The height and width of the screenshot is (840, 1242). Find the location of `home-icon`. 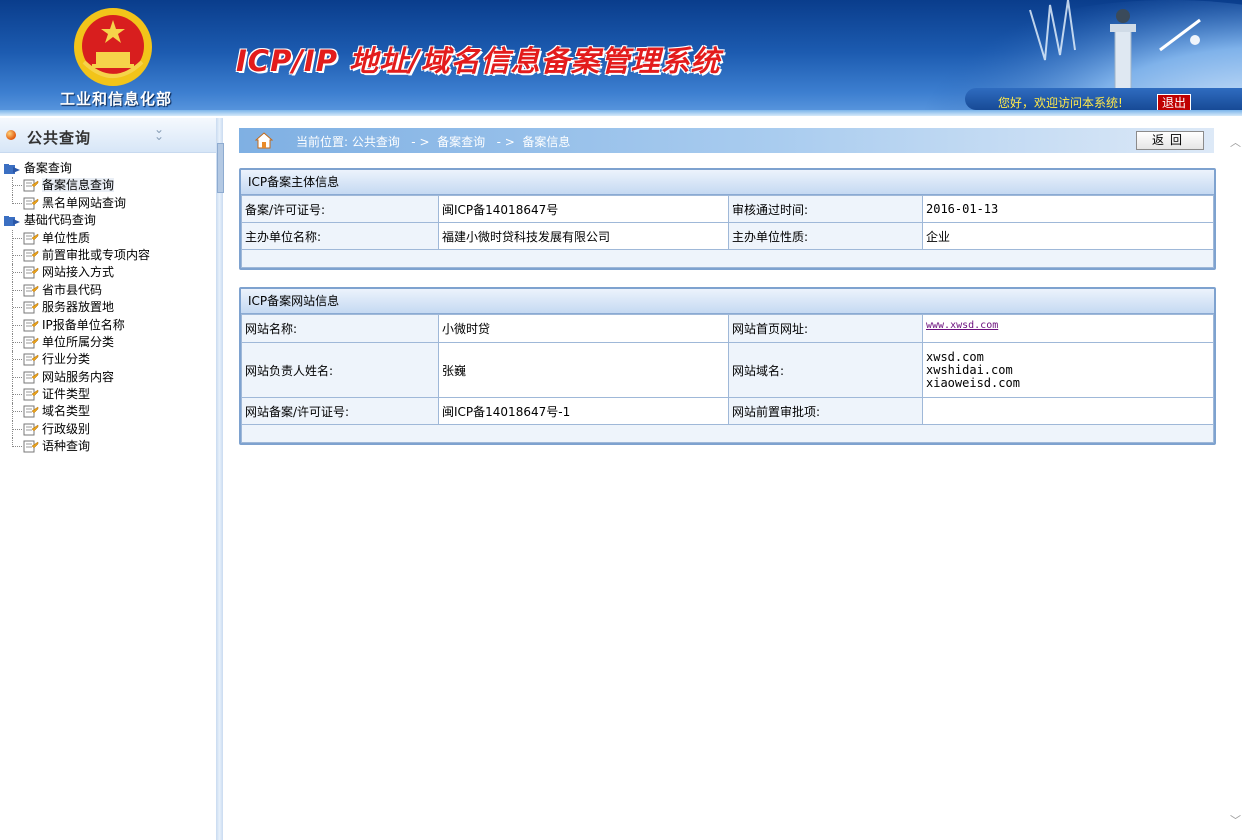

home-icon is located at coordinates (264, 140).